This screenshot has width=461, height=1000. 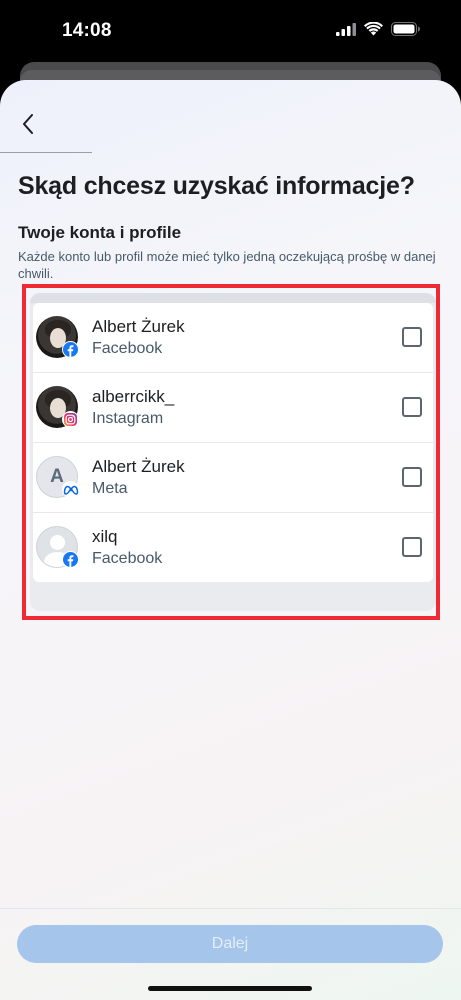 I want to click on account-network: Instagram, so click(x=128, y=418).